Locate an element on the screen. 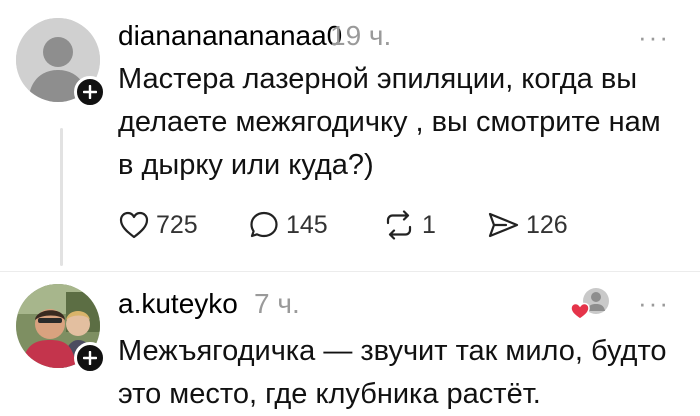 This screenshot has width=700, height=416. like-count: 725 is located at coordinates (177, 224).